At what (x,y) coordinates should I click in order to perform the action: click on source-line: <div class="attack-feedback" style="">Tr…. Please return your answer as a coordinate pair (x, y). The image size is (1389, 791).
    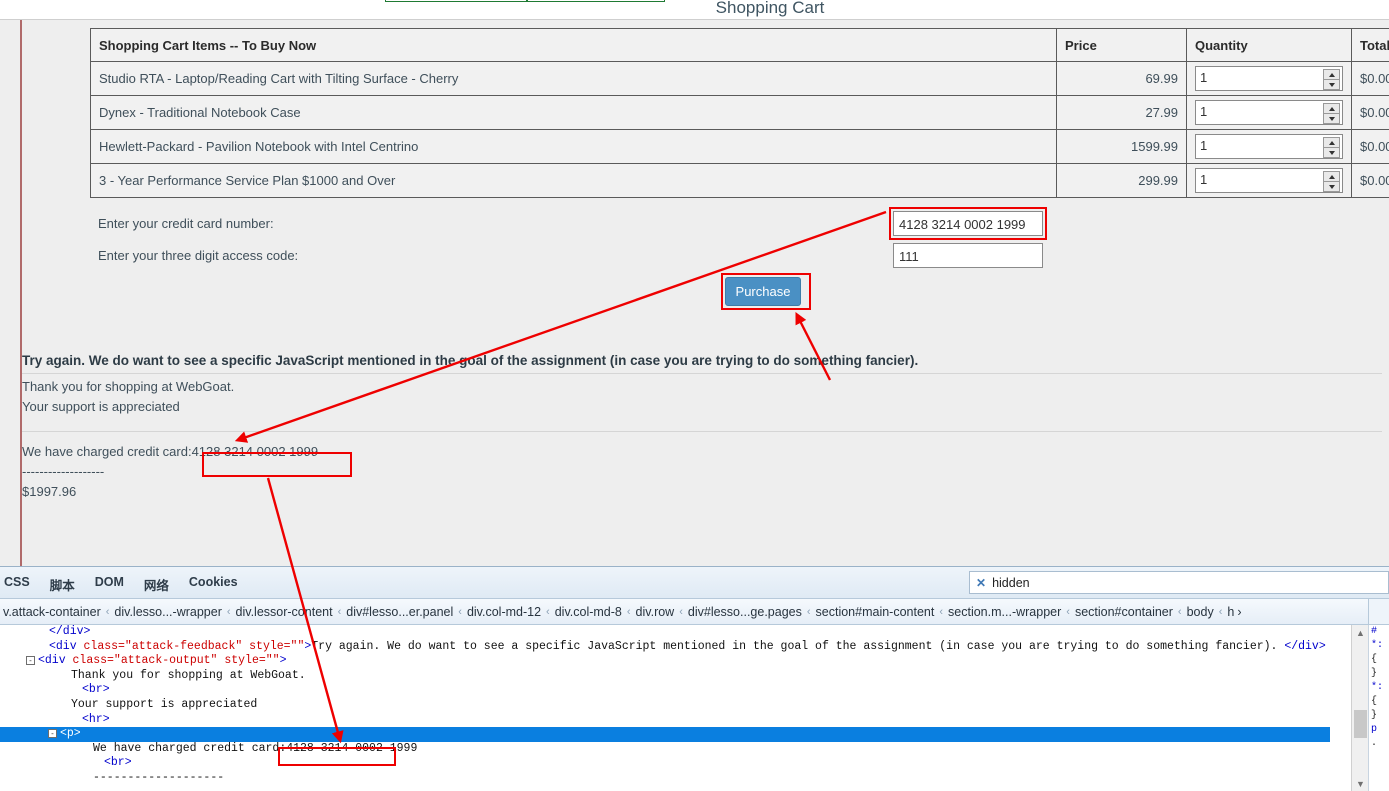
    Looking at the image, I should click on (675, 647).